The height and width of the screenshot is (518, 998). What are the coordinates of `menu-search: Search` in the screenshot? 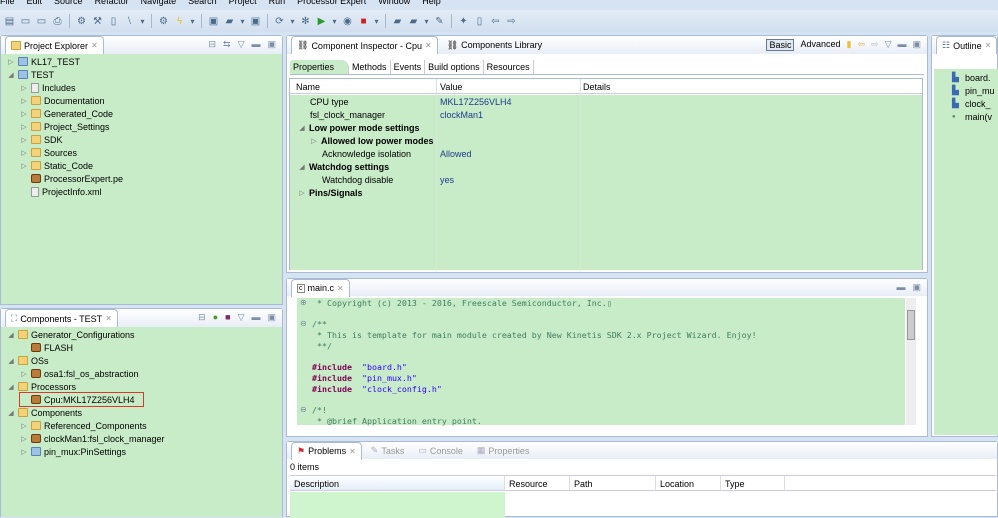 It's located at (202, 4).